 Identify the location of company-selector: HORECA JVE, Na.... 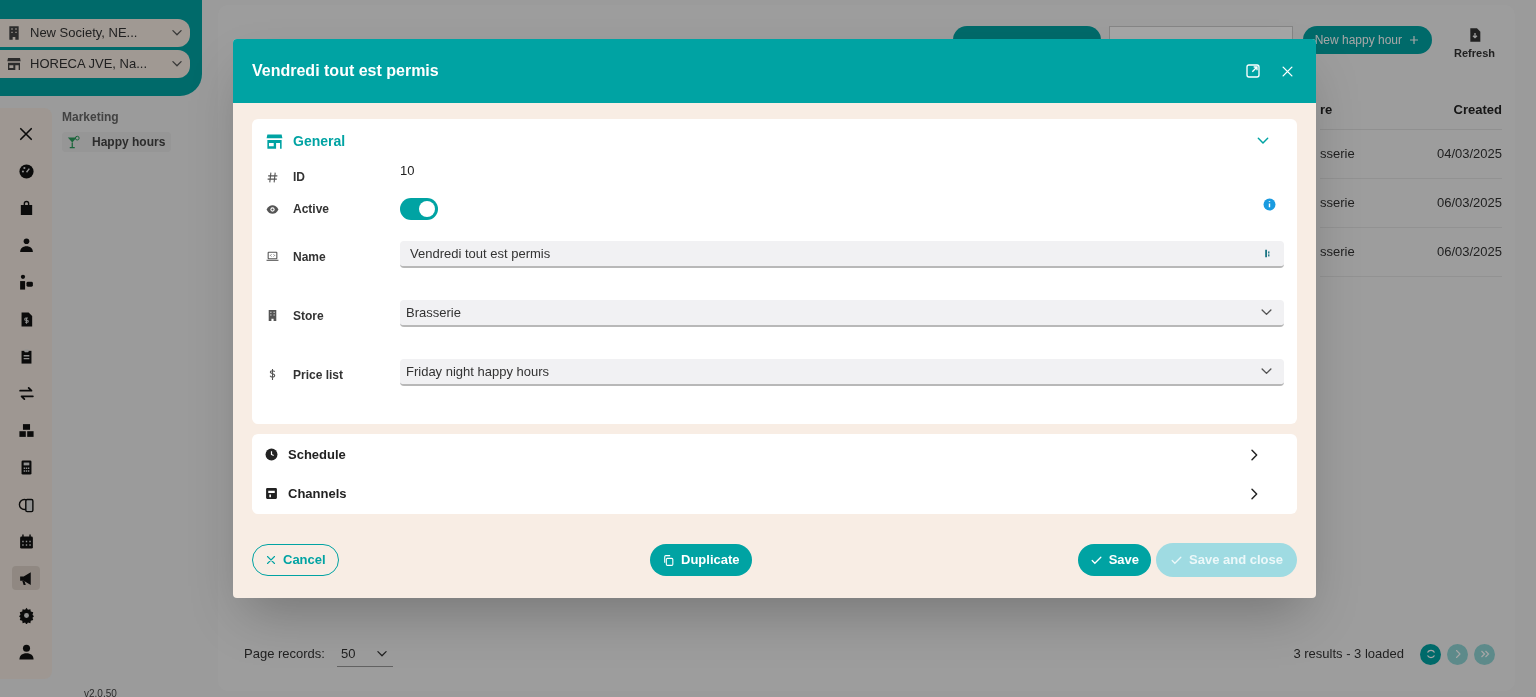
(95, 63).